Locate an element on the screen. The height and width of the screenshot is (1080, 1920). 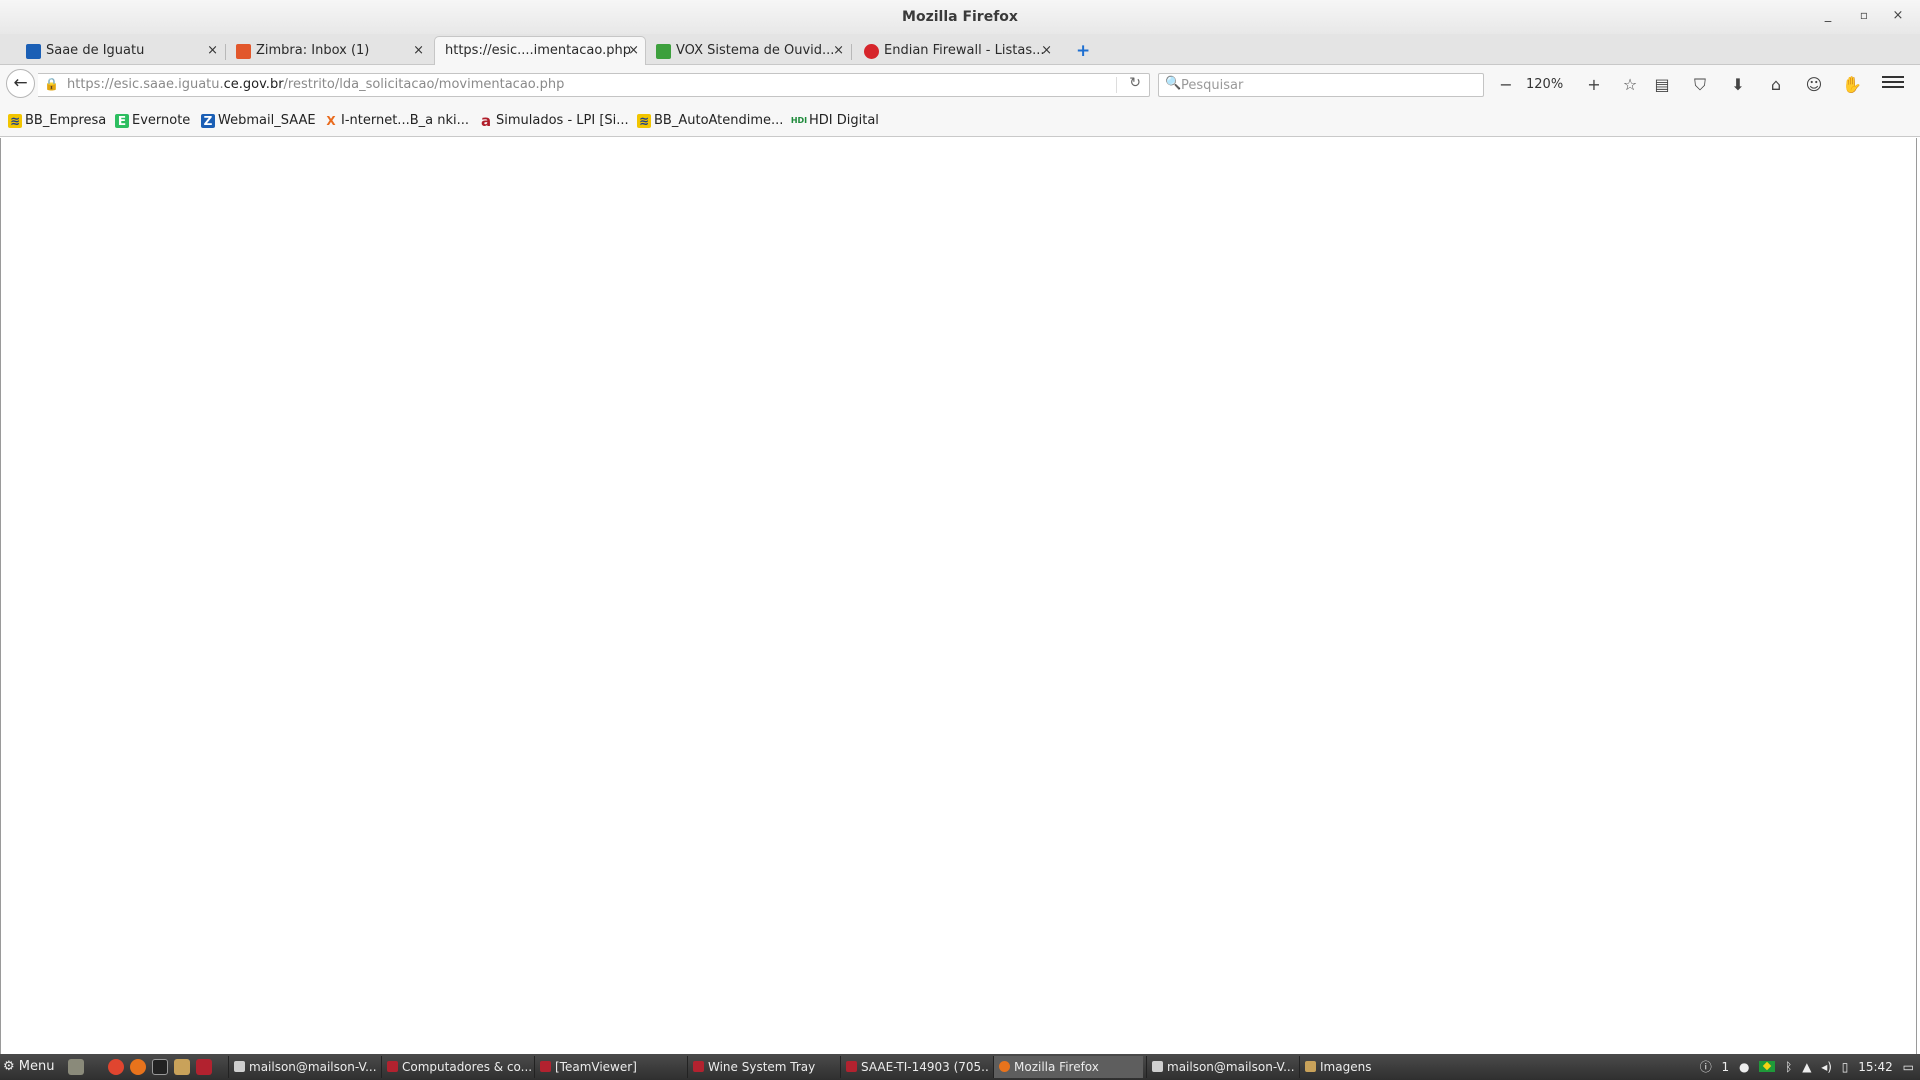
bookmark-bb-empresa: ≋ BB_Empresa is located at coordinates (57, 121).